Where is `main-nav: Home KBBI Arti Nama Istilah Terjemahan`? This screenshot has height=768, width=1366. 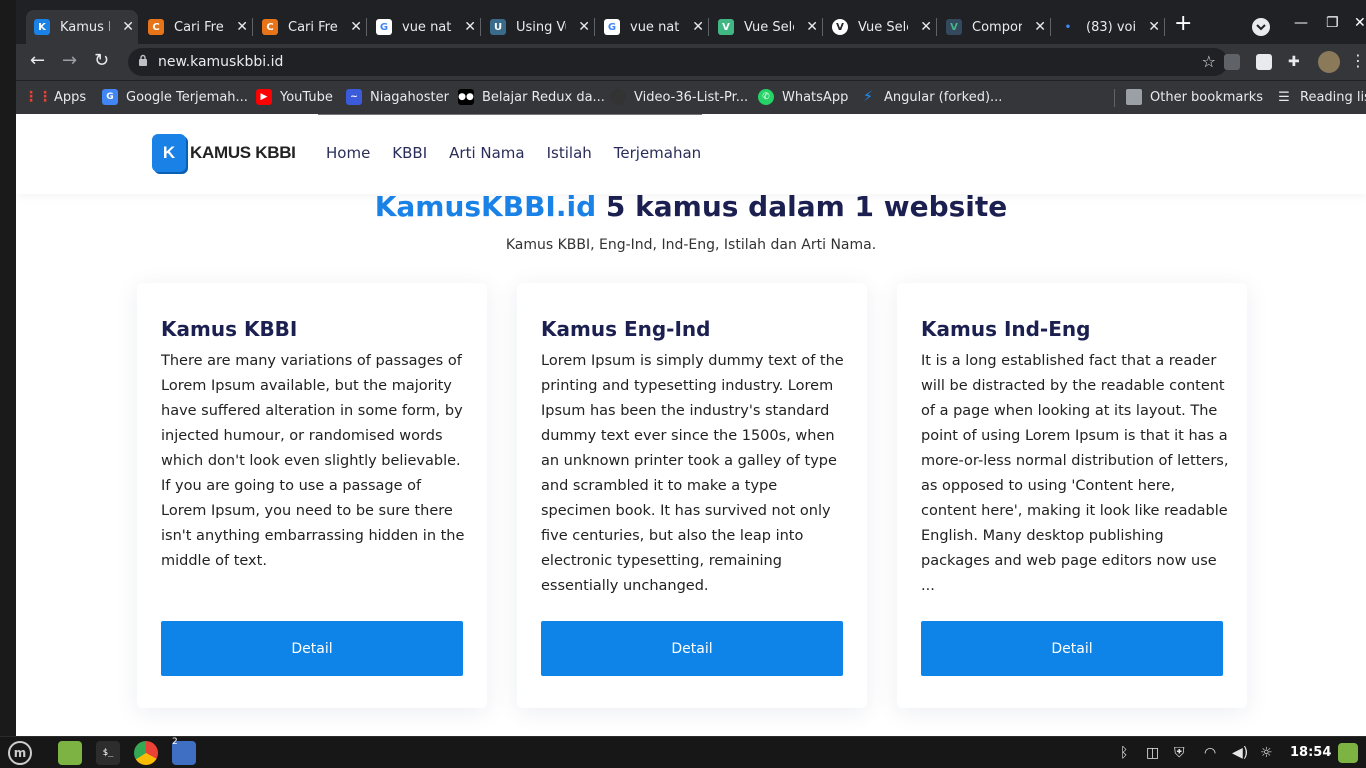
main-nav: Home KBBI Arti Nama Istilah Terjemahan is located at coordinates (513, 153).